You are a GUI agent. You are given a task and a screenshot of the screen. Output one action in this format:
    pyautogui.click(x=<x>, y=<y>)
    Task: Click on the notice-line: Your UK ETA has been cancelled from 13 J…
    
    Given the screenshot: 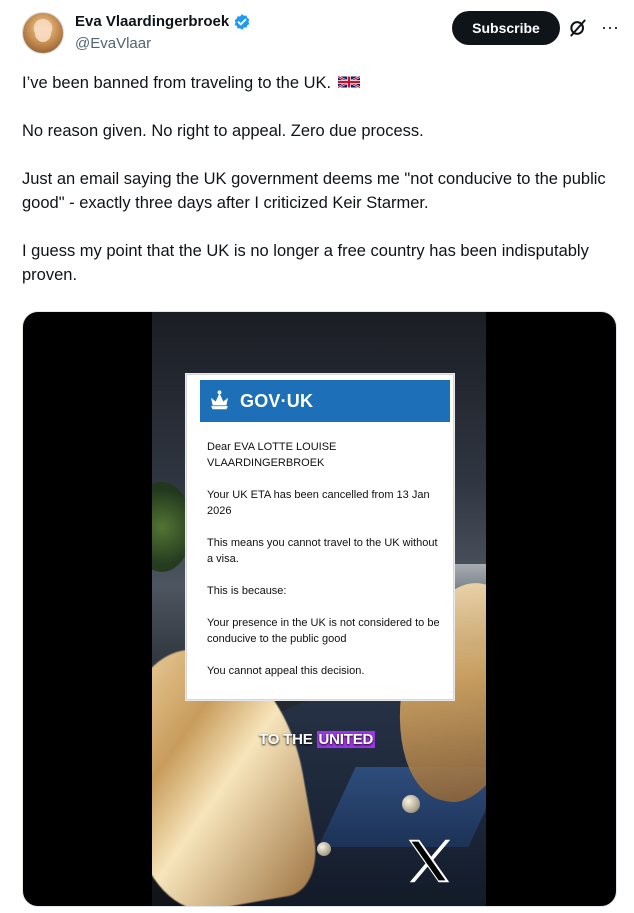 What is the action you would take?
    pyautogui.click(x=318, y=503)
    